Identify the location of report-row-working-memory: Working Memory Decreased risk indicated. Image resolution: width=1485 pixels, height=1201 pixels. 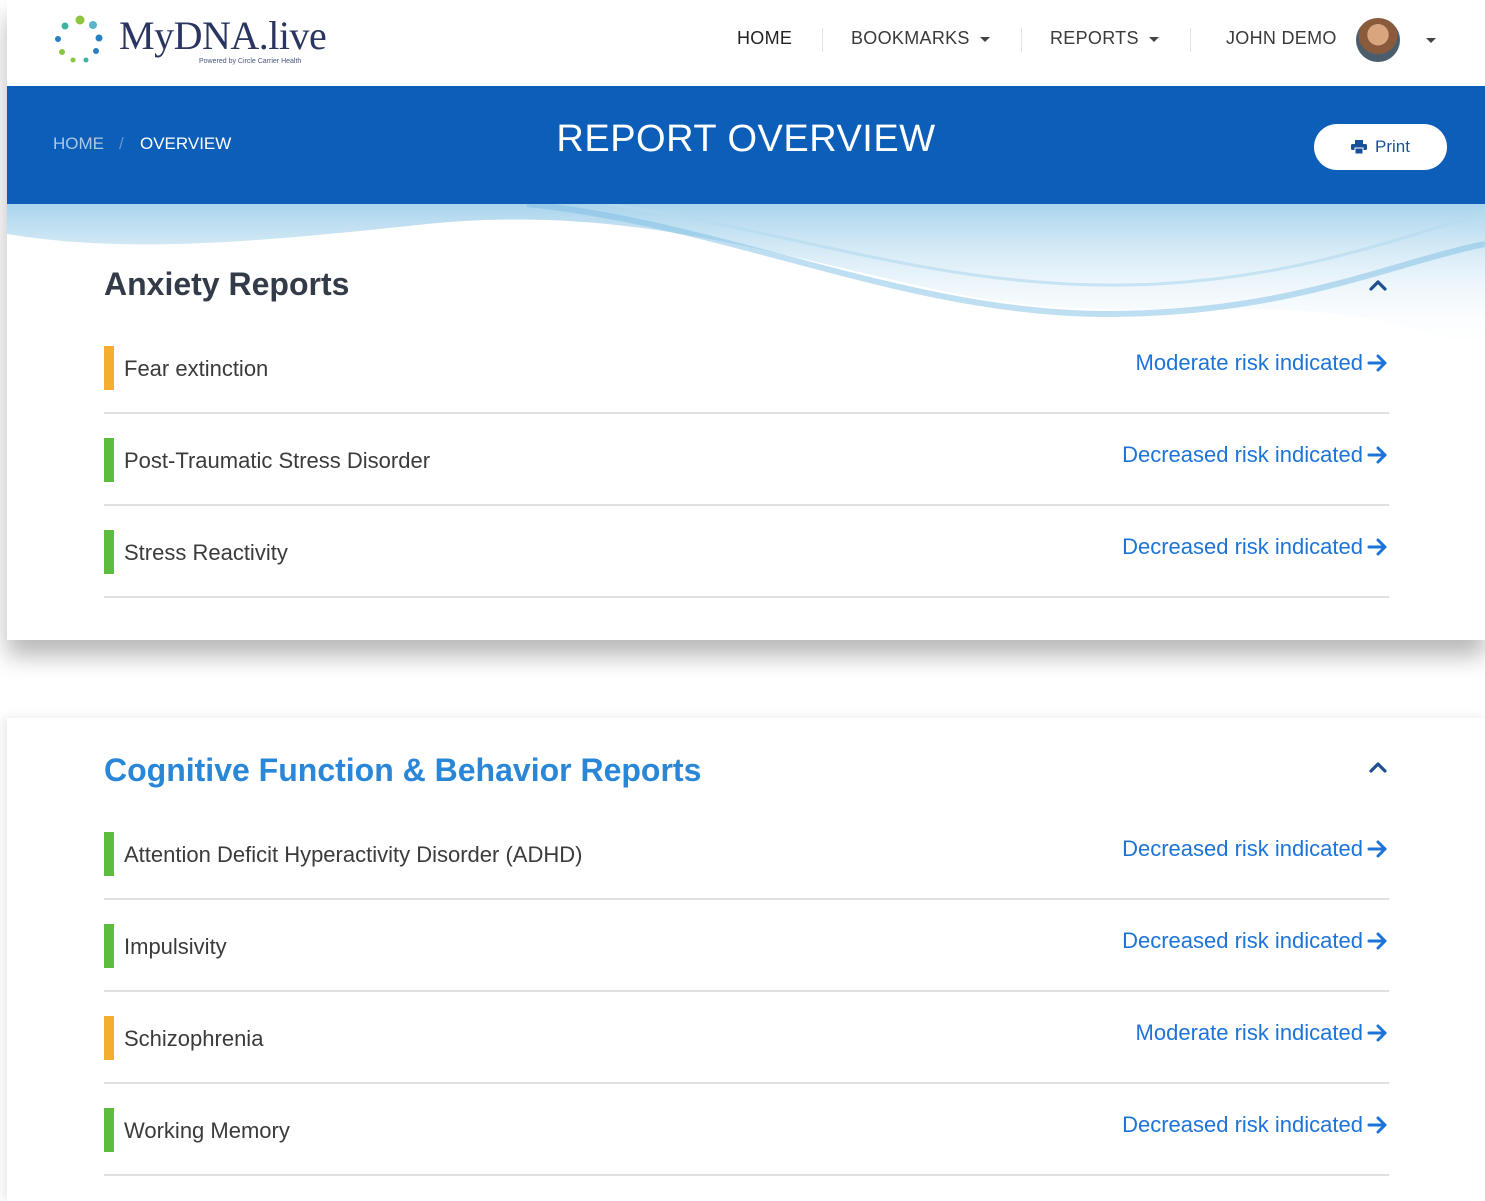
(746, 1130).